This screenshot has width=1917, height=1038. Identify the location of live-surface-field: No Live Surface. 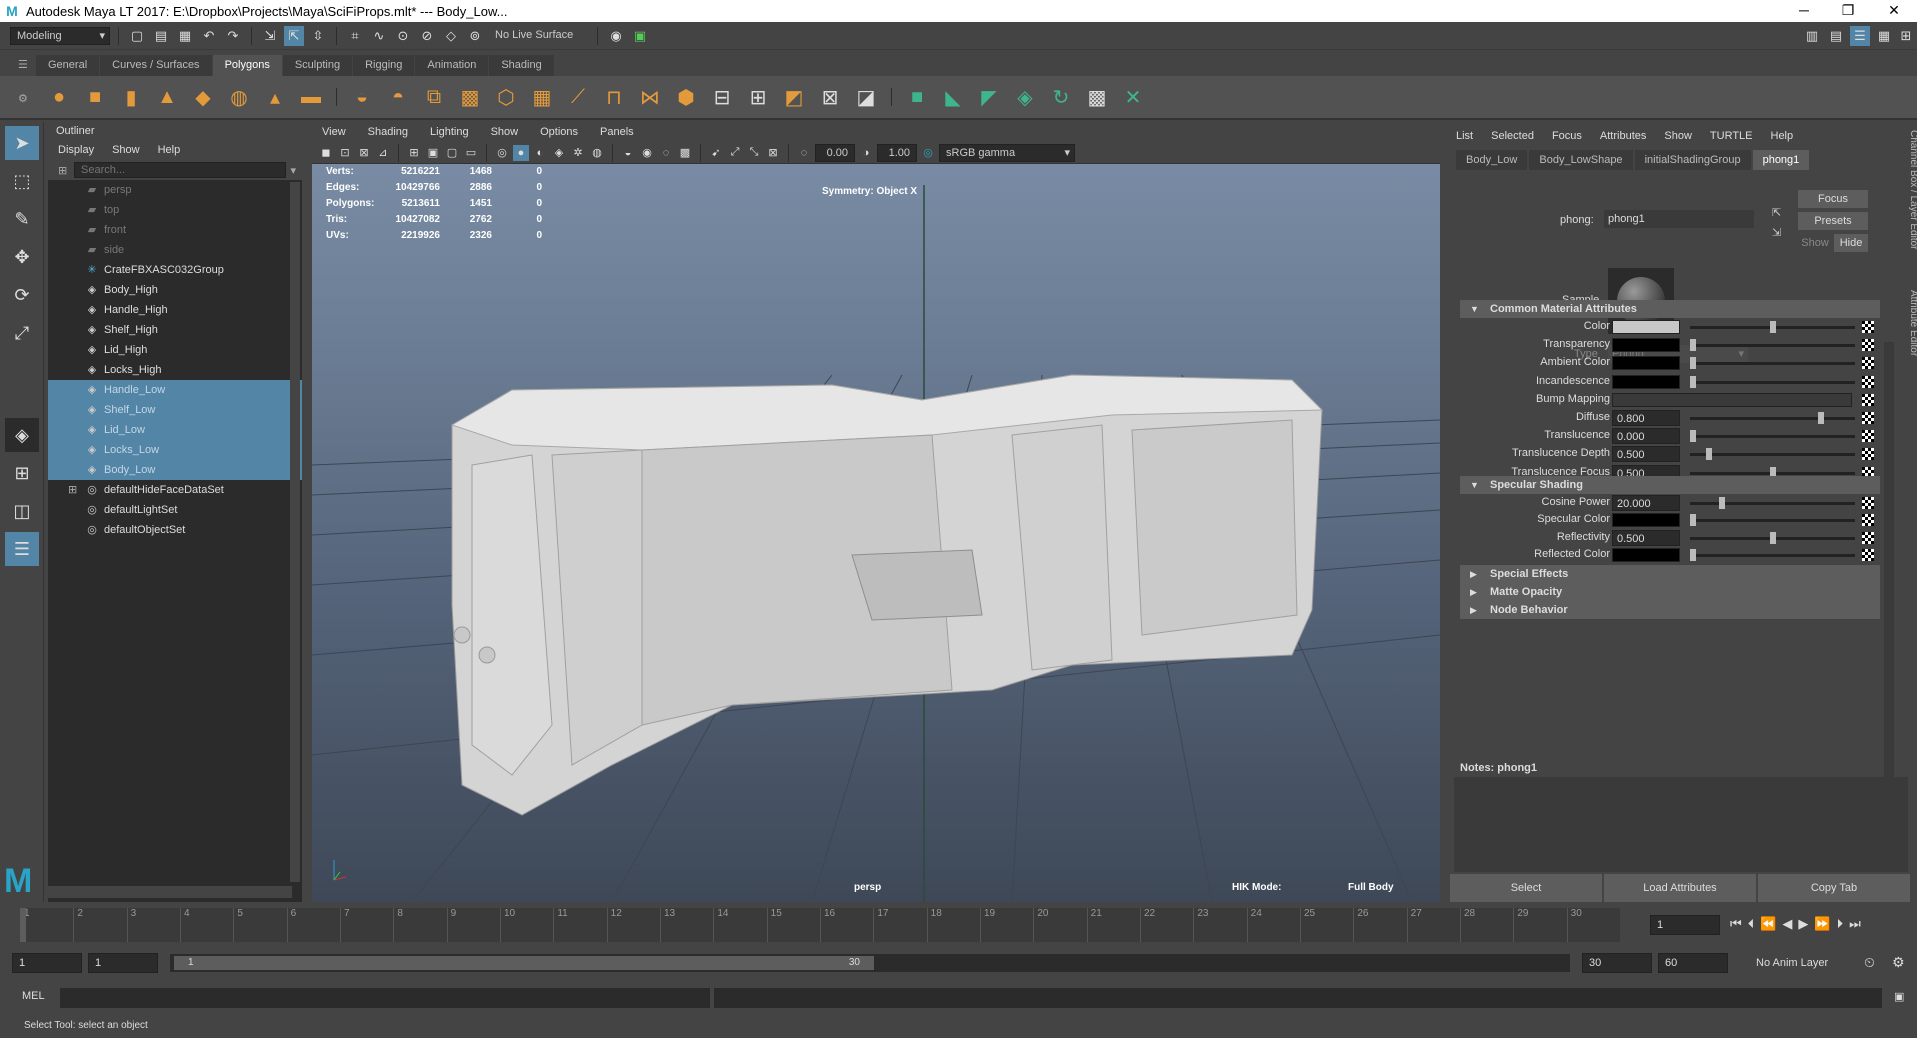
(539, 35).